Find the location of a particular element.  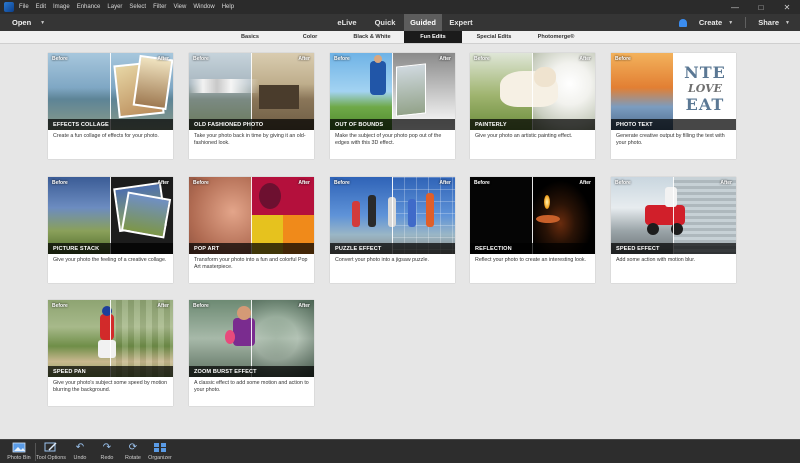

tab-elive: eLive is located at coordinates (347, 22).